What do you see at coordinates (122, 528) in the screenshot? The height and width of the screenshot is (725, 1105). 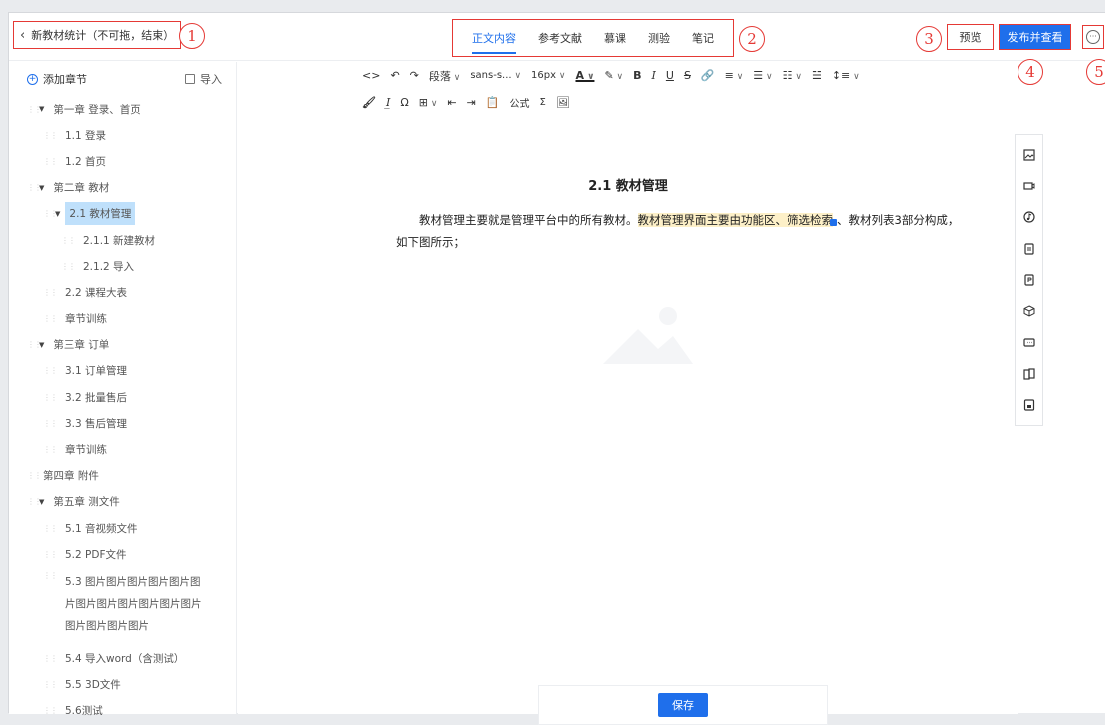 I see `sidebar-item: ⋮⋮ 5.1 音视频文件` at bounding box center [122, 528].